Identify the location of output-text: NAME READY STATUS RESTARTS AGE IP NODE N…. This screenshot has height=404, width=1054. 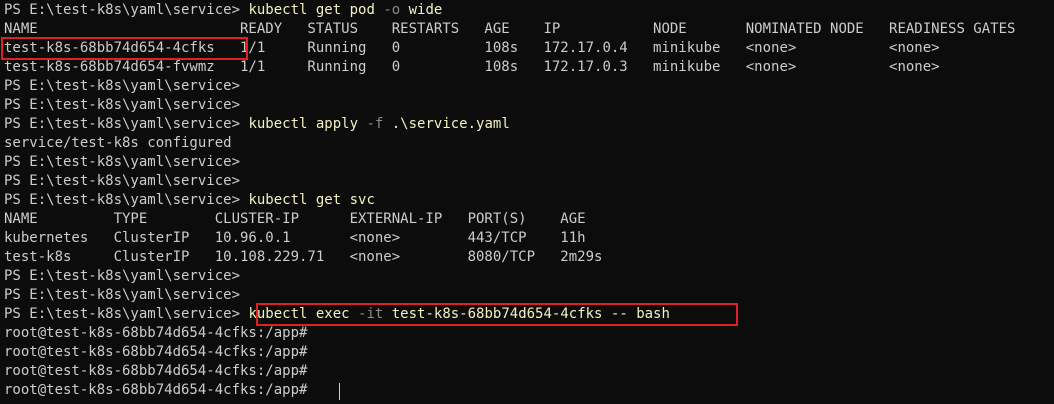
(510, 29).